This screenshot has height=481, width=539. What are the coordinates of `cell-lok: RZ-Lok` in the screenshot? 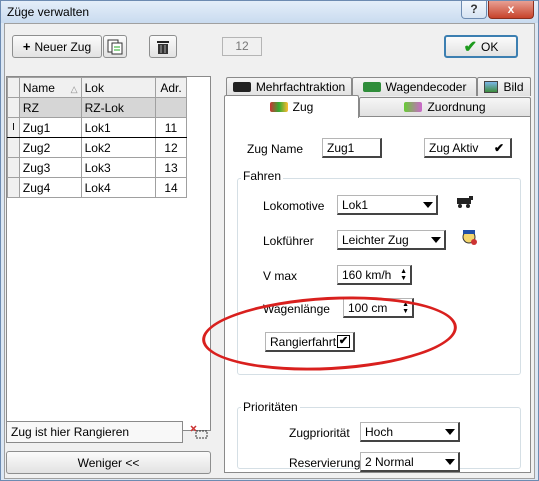 It's located at (118, 107).